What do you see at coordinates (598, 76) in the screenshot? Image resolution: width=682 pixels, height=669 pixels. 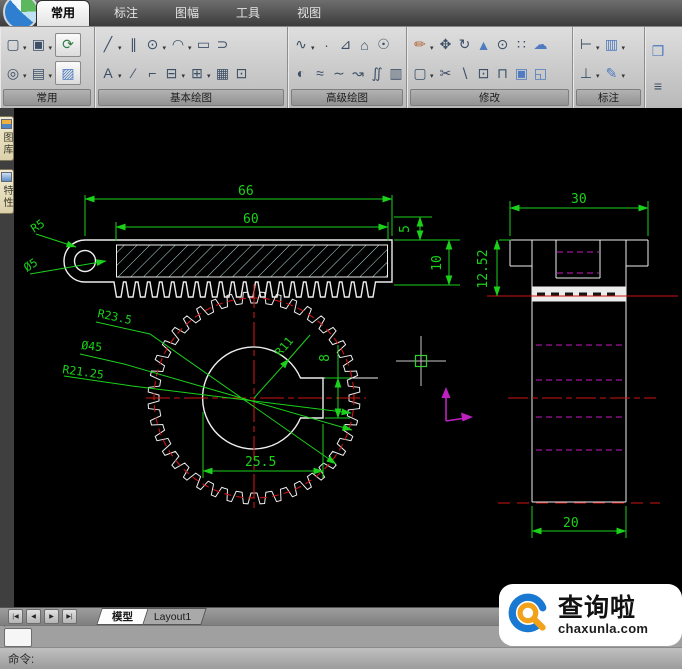 I see `datum-dropdown-icon: ▾` at bounding box center [598, 76].